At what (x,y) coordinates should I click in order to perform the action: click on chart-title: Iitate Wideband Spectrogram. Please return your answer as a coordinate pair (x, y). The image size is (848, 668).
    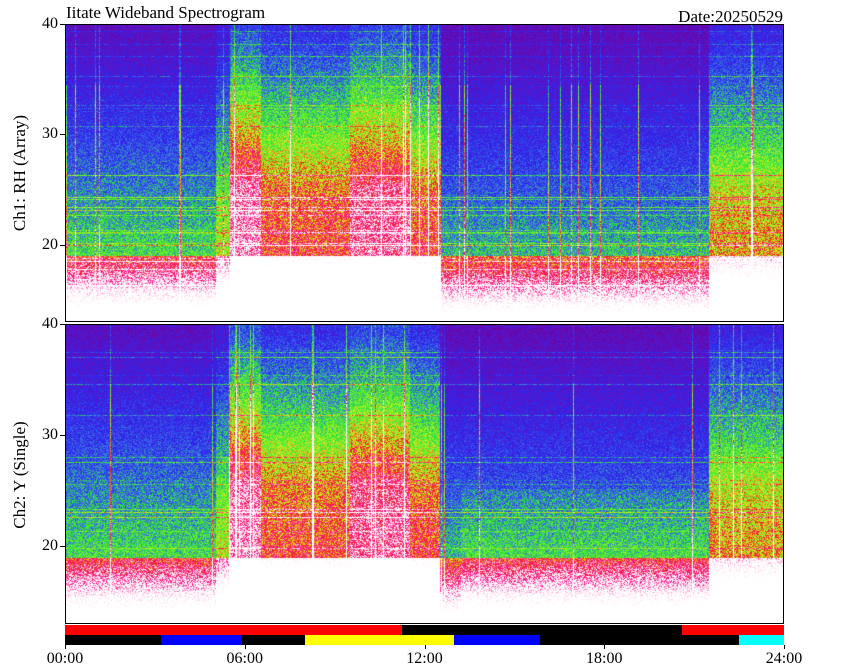
    Looking at the image, I should click on (166, 12).